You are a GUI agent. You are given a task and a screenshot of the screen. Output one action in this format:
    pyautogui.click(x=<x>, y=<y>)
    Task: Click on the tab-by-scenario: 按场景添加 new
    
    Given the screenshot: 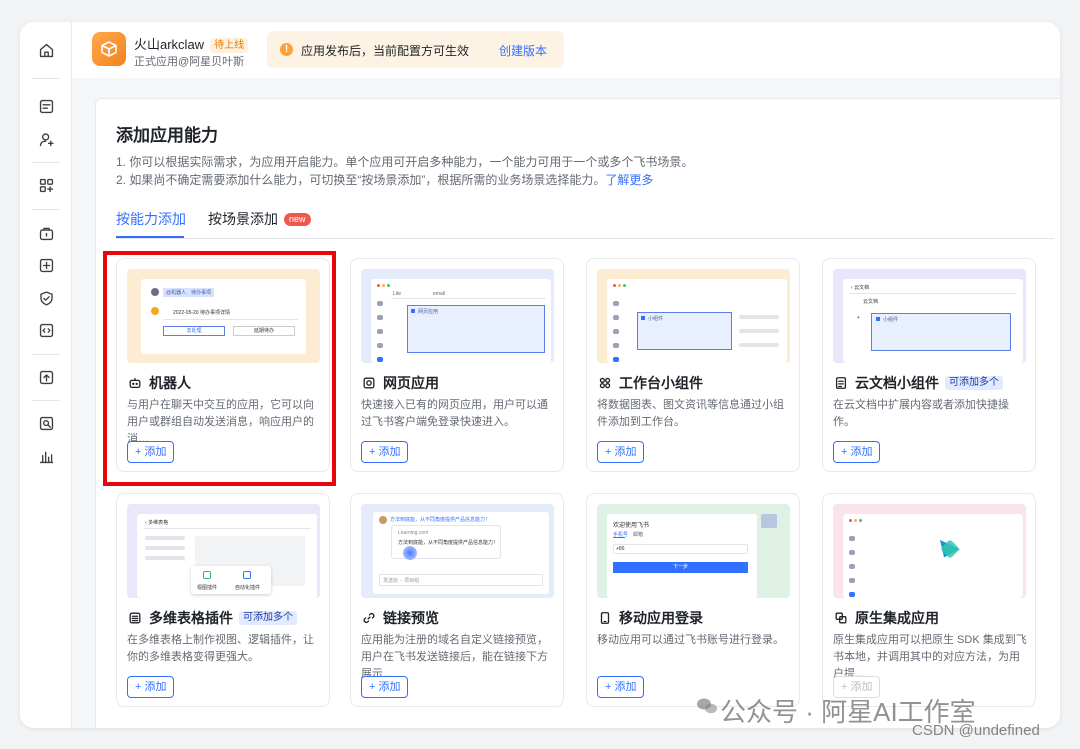 What is the action you would take?
    pyautogui.click(x=259, y=219)
    